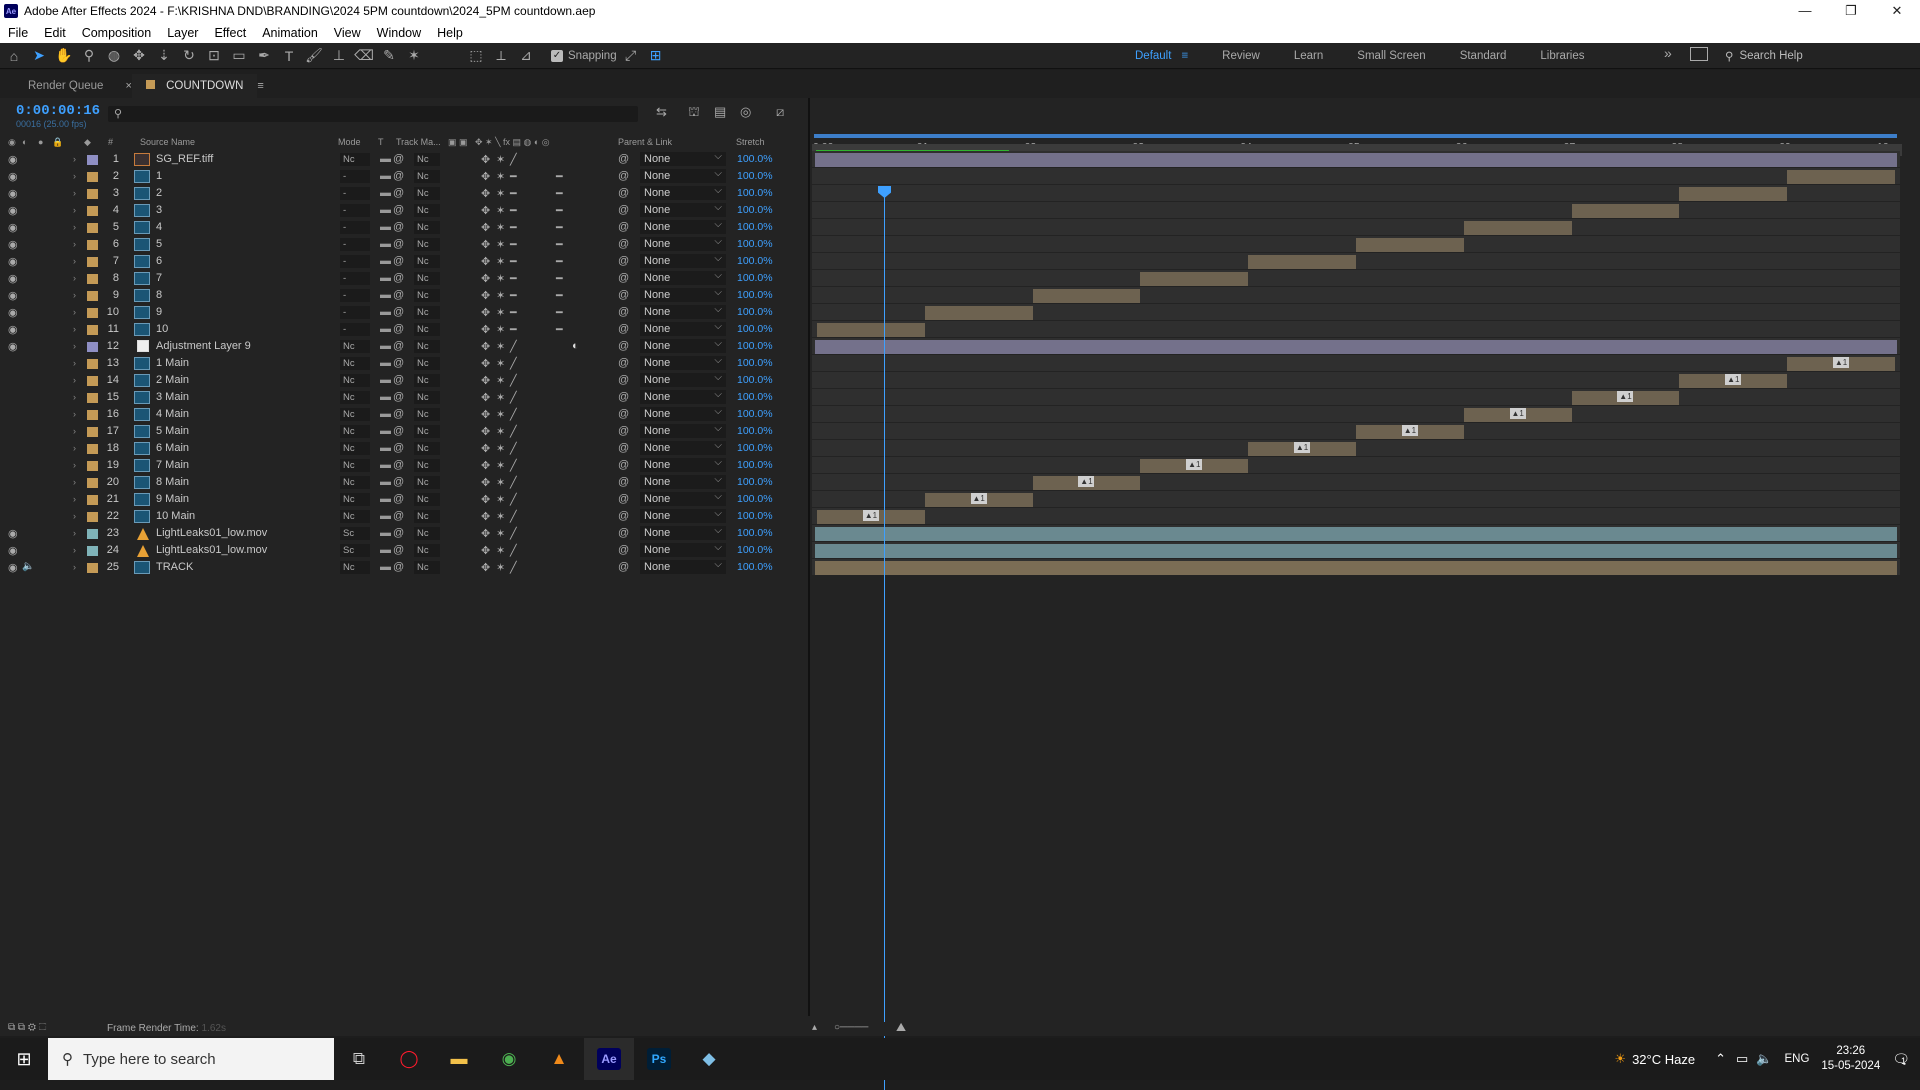  Describe the element at coordinates (172, 448) in the screenshot. I see `layer-name: 6 Main` at that location.